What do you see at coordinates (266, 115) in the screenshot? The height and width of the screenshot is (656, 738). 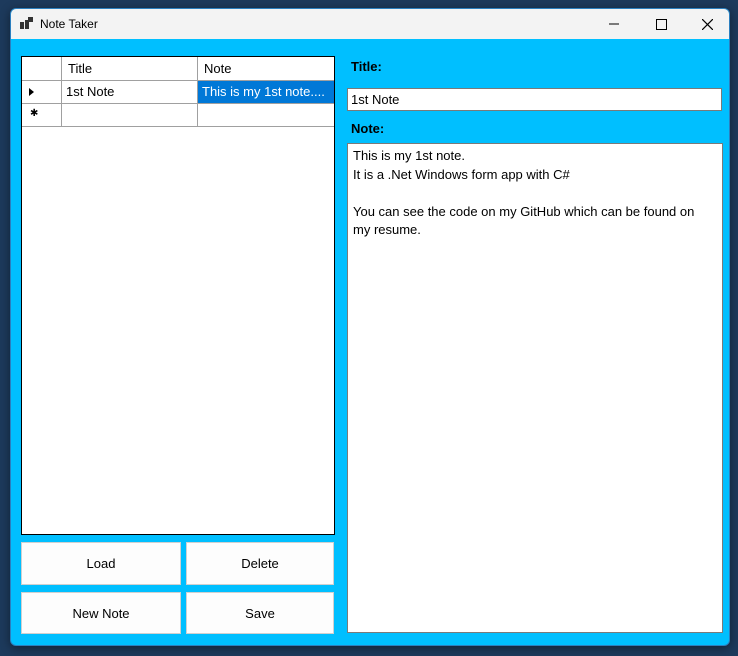 I see `grid-new-row-note-cell` at bounding box center [266, 115].